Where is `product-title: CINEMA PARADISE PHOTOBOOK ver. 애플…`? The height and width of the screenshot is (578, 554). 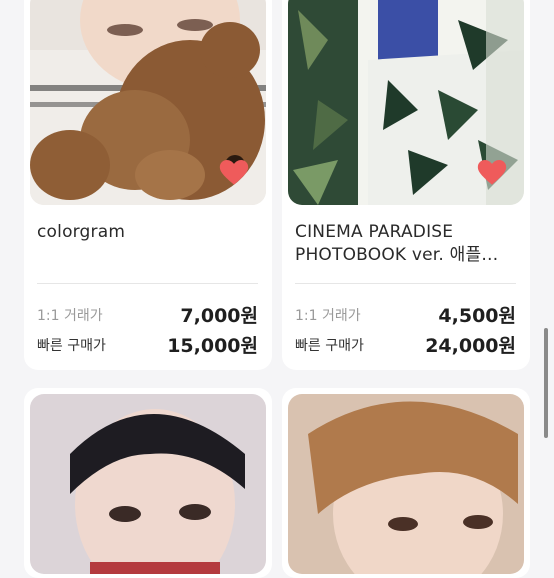
product-title: CINEMA PARADISE PHOTOBOOK ver. 애플… is located at coordinates (402, 244).